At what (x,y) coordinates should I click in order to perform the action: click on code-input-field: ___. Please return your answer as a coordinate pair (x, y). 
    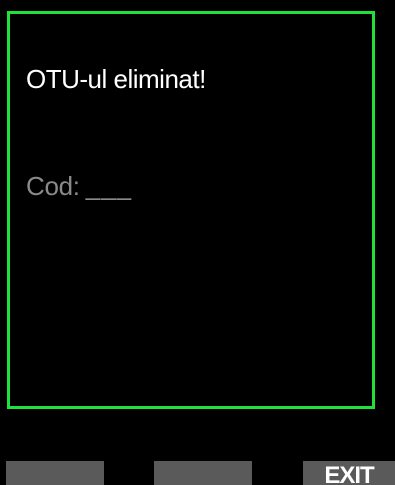
    Looking at the image, I should click on (109, 186).